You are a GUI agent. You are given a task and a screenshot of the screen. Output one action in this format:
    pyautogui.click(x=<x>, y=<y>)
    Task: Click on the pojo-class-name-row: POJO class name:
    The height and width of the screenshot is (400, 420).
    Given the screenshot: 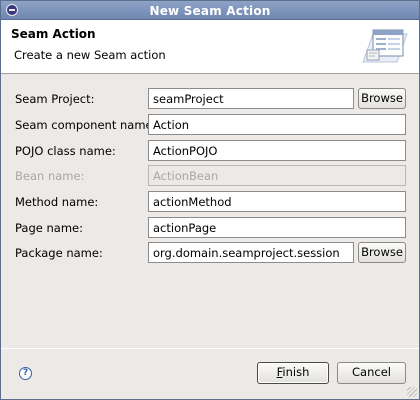 What is the action you would take?
    pyautogui.click(x=210, y=151)
    